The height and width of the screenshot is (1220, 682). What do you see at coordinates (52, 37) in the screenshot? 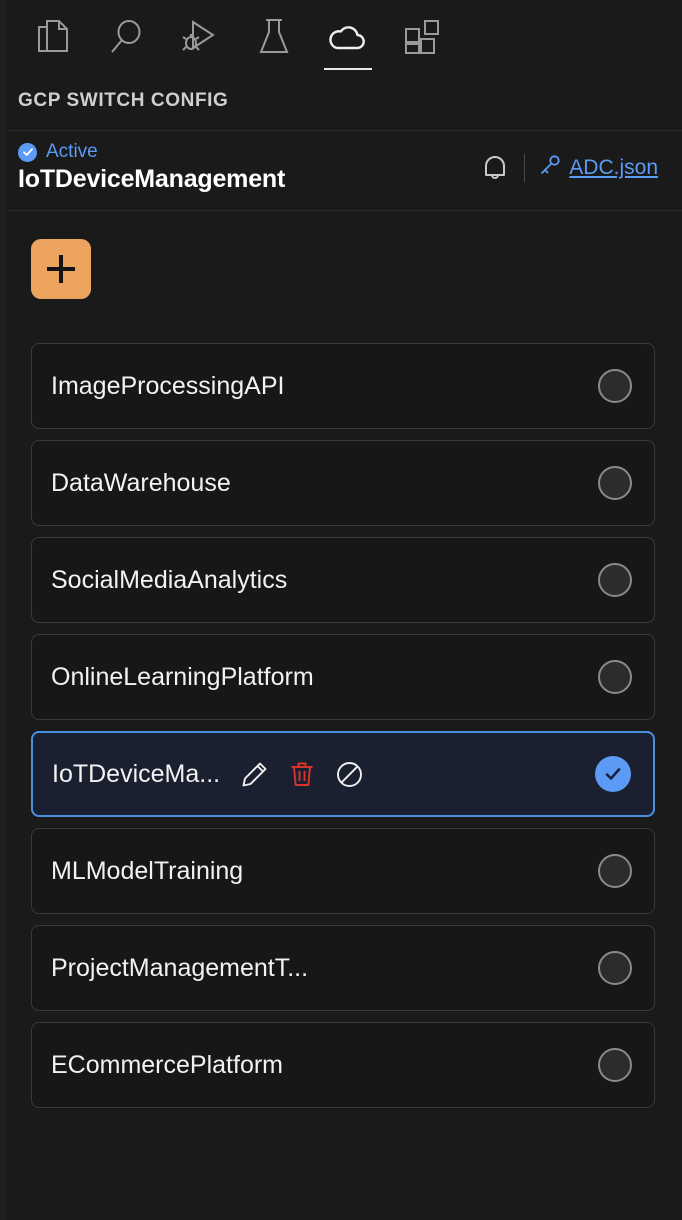
I see `files-icon` at bounding box center [52, 37].